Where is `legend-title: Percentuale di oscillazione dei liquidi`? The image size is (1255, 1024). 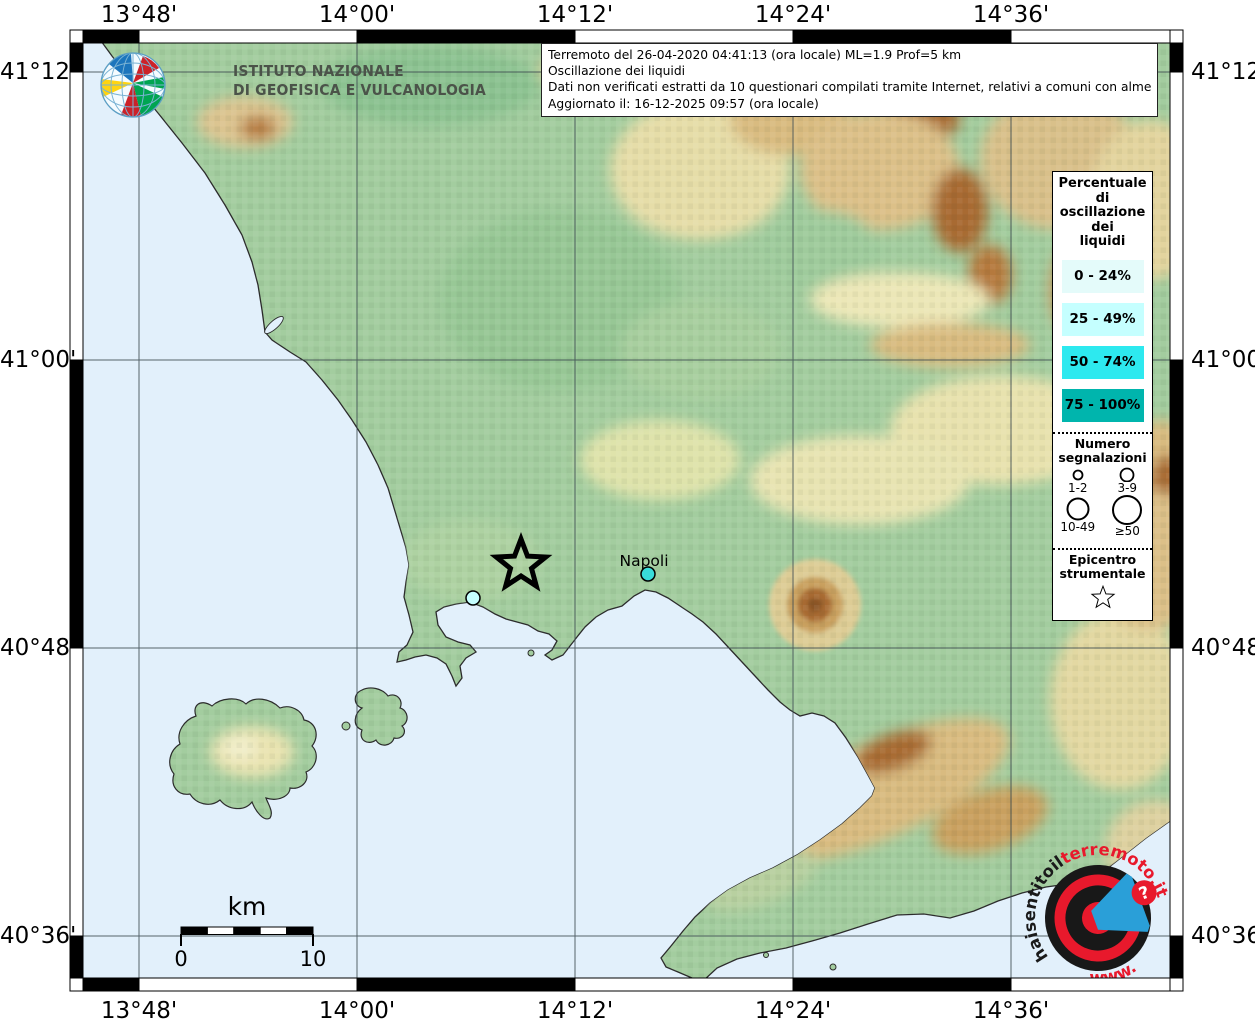 legend-title: Percentuale di oscillazione dei liquidi is located at coordinates (1102, 212).